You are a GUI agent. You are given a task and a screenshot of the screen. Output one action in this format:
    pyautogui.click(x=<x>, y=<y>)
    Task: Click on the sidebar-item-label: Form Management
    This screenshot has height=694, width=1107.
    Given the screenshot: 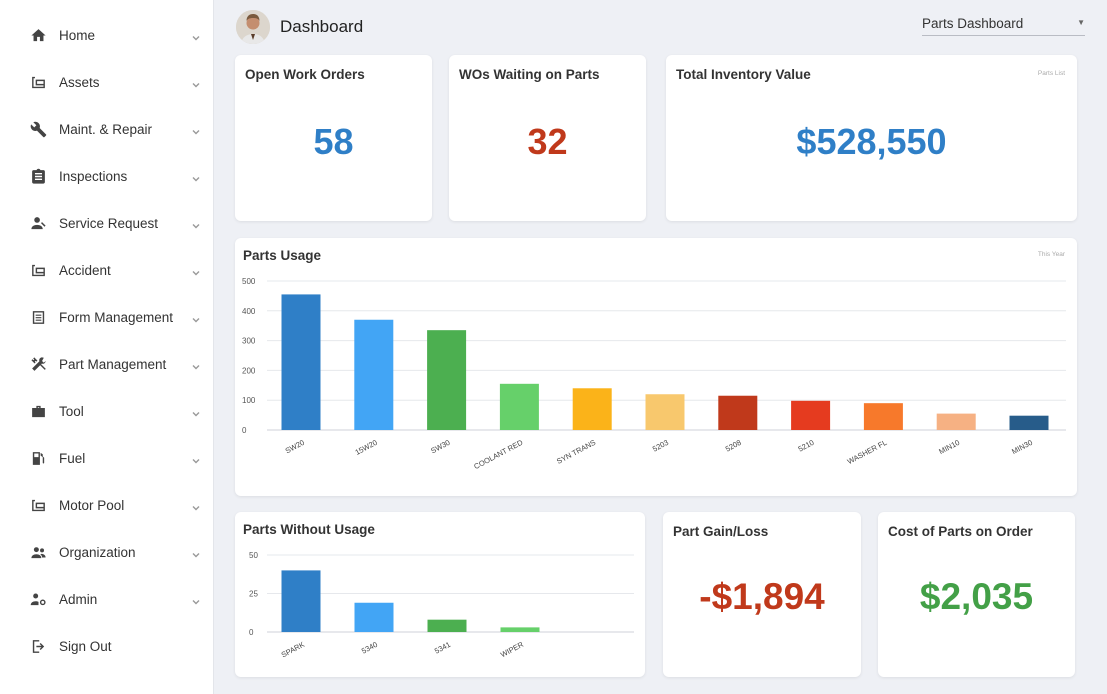 What is the action you would take?
    pyautogui.click(x=116, y=317)
    